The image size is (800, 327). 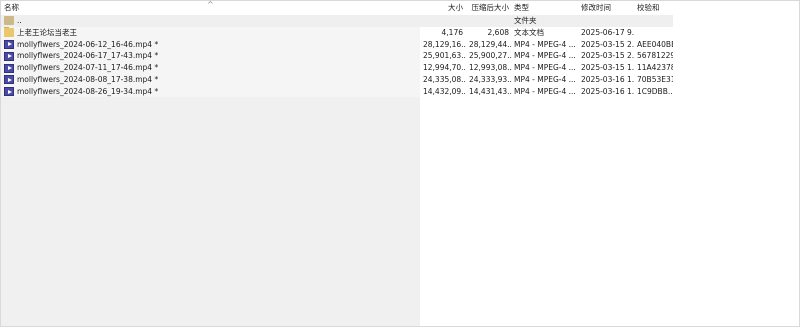 I want to click on column-header-type-label: 类型, so click(x=521, y=7).